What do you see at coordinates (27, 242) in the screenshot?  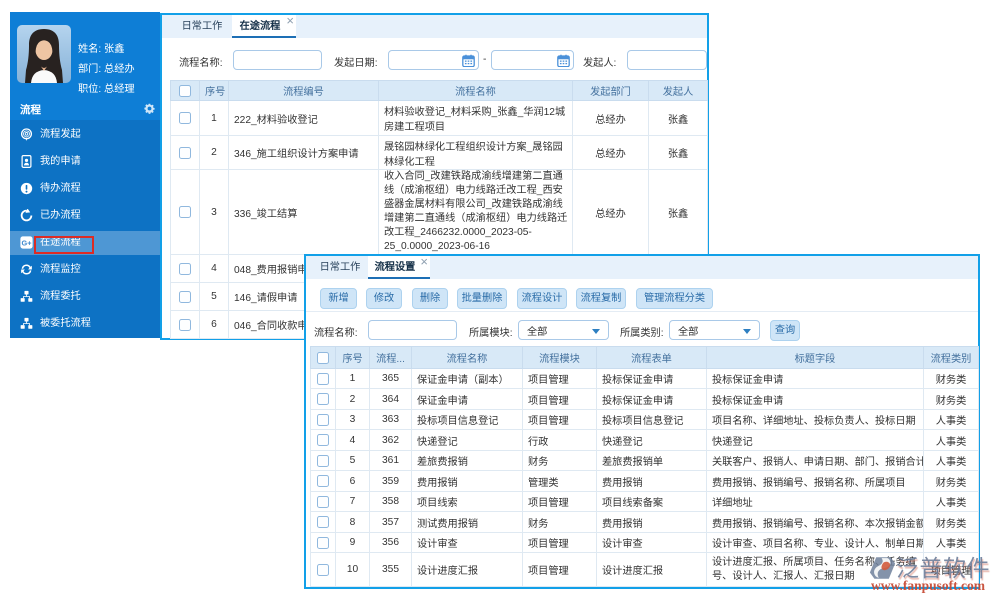 I see `svg-text: G+` at bounding box center [27, 242].